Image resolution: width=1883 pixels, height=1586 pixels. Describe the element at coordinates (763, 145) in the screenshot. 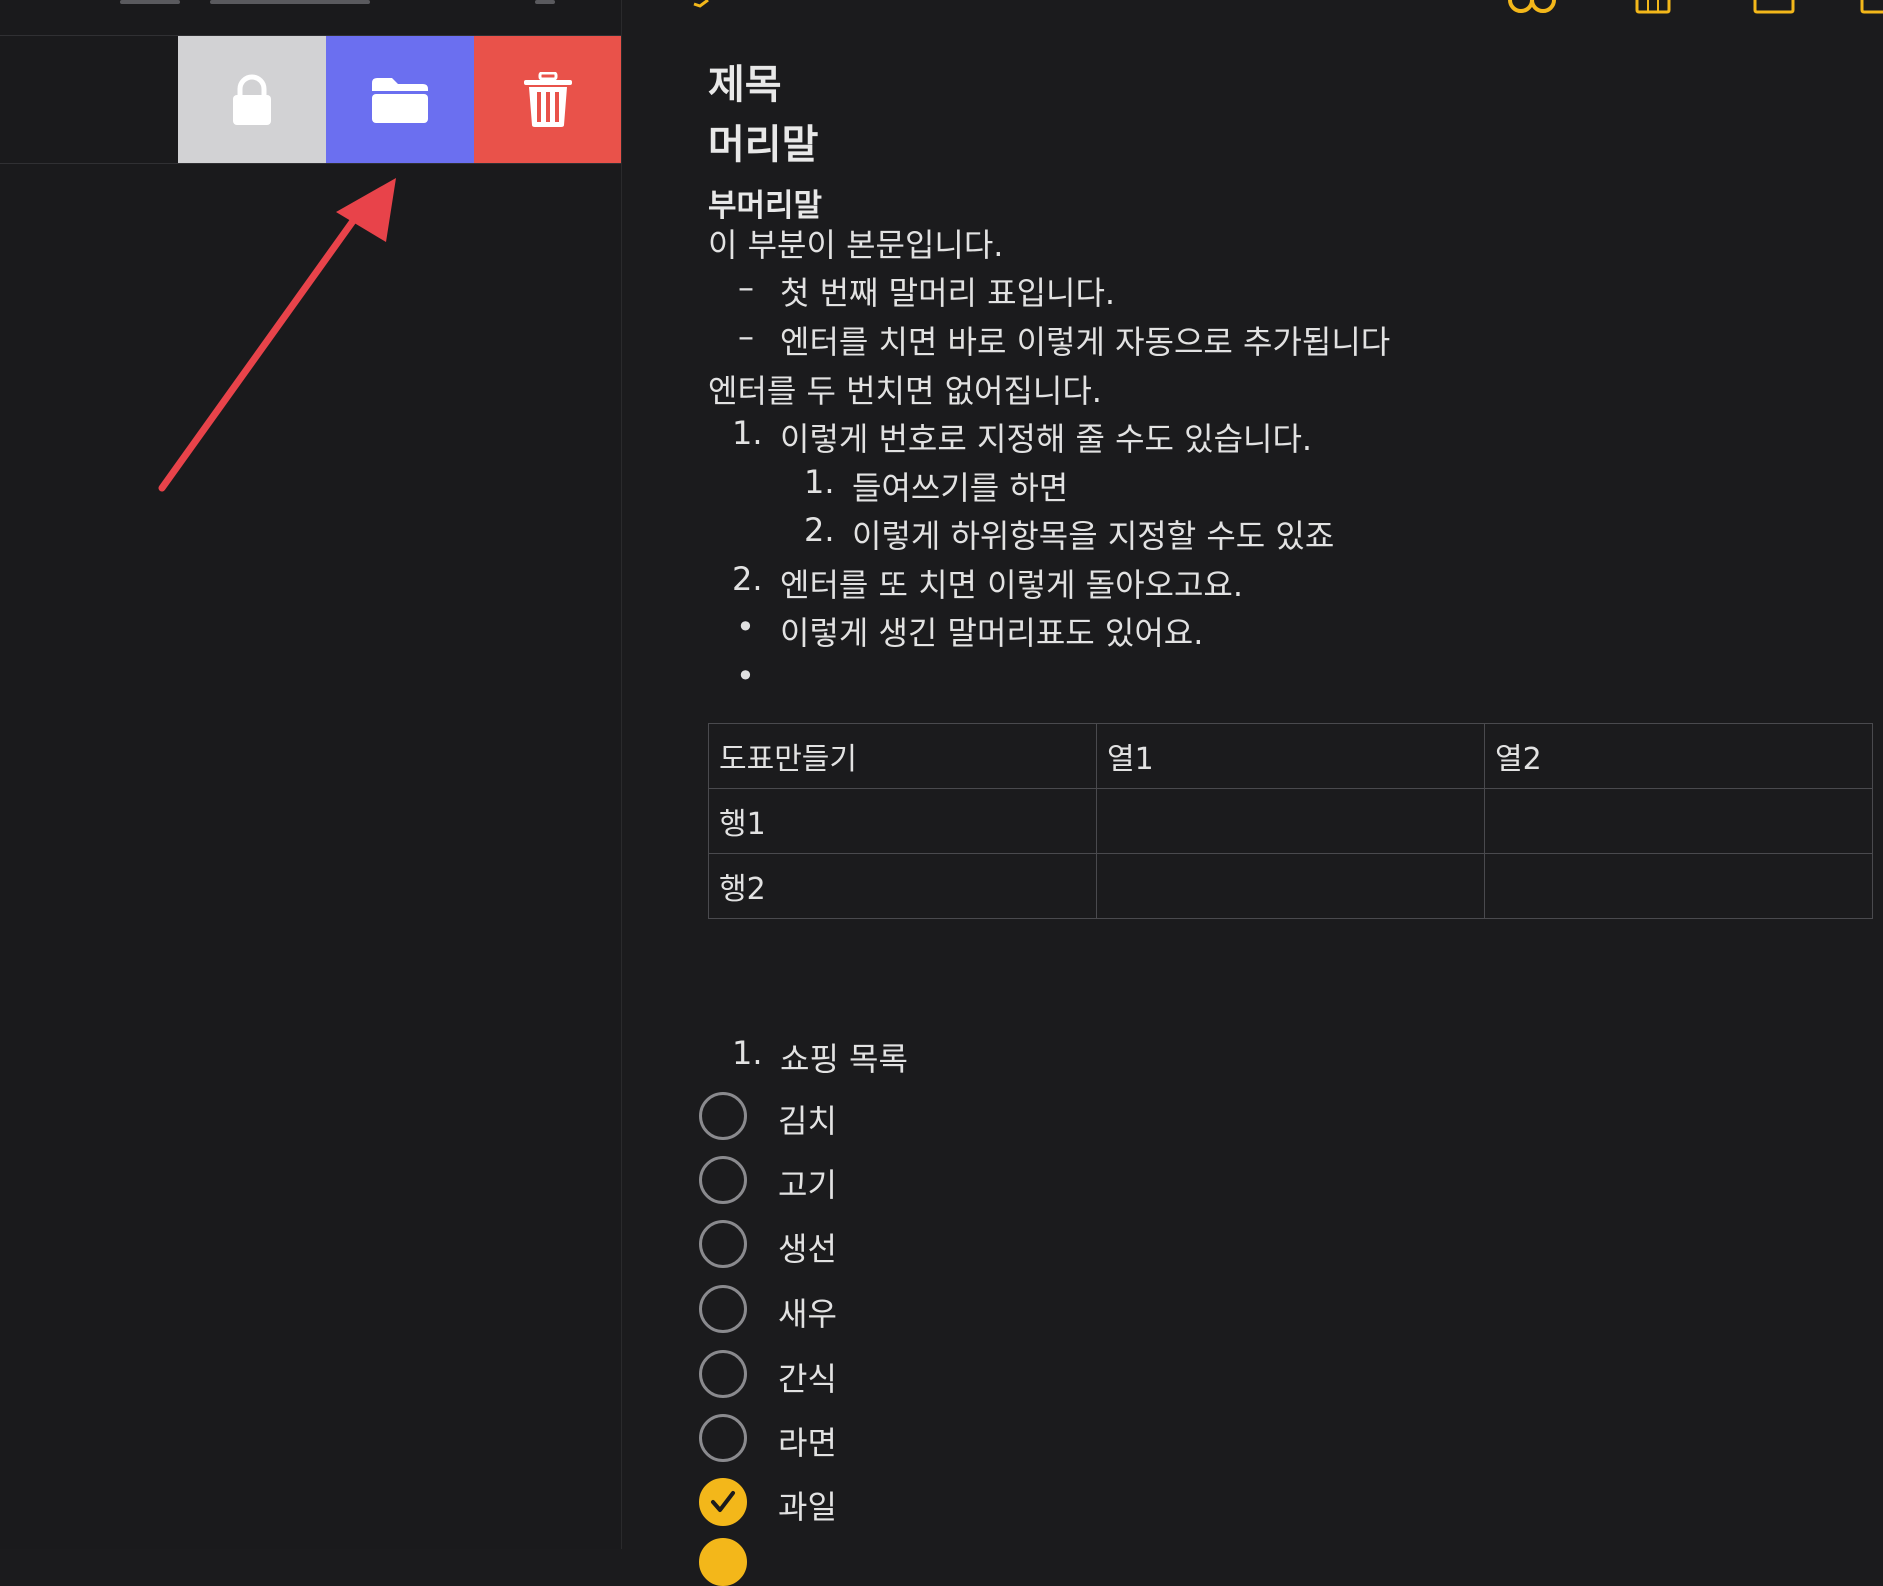

I see `note-heading: 머리말` at that location.